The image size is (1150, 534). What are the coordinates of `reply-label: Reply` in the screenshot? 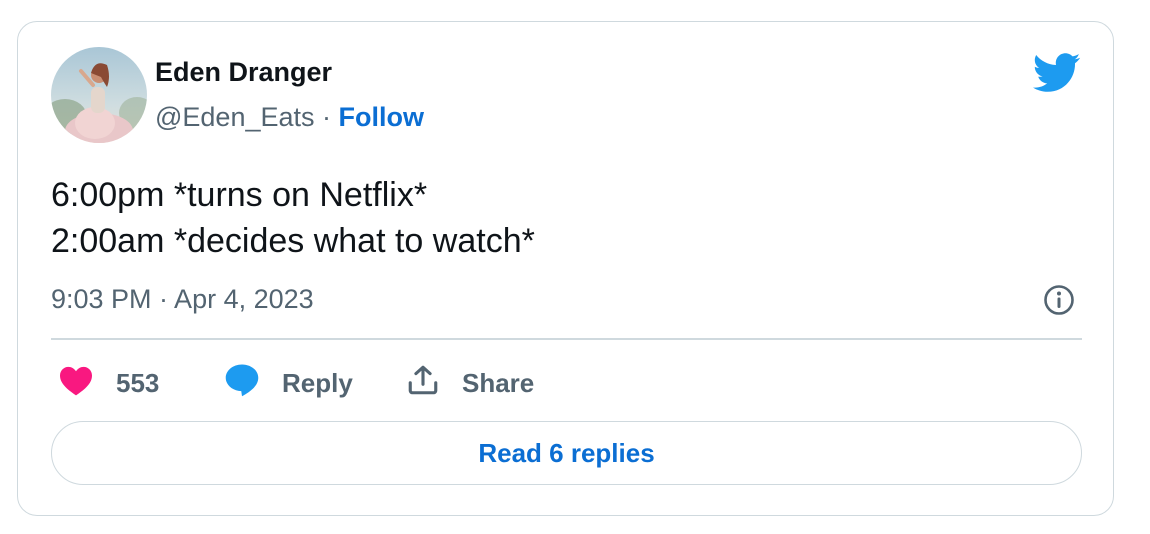 It's located at (317, 382).